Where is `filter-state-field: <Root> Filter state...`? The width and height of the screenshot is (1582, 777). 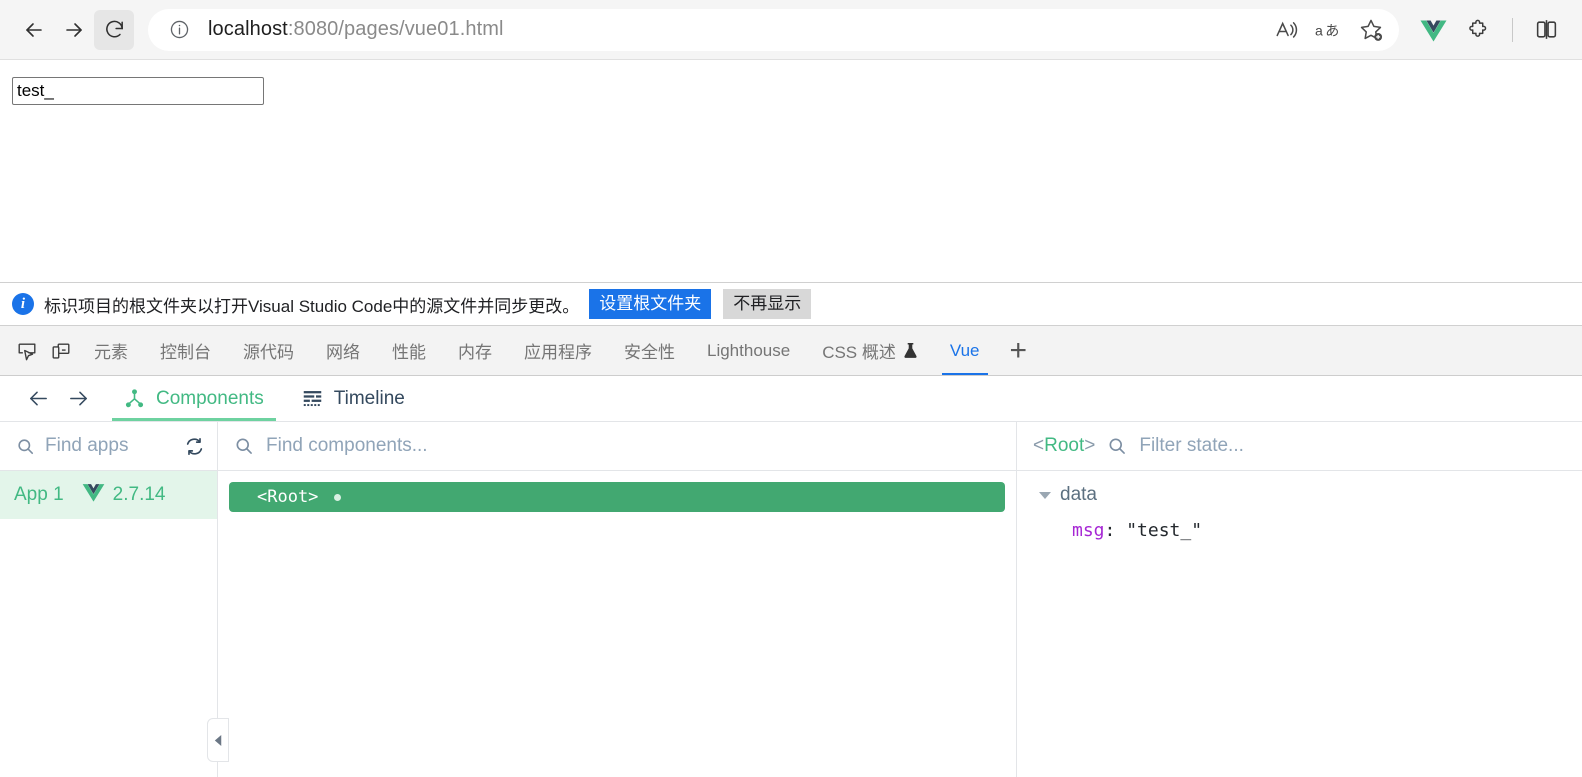
filter-state-field: <Root> Filter state... is located at coordinates (1299, 446).